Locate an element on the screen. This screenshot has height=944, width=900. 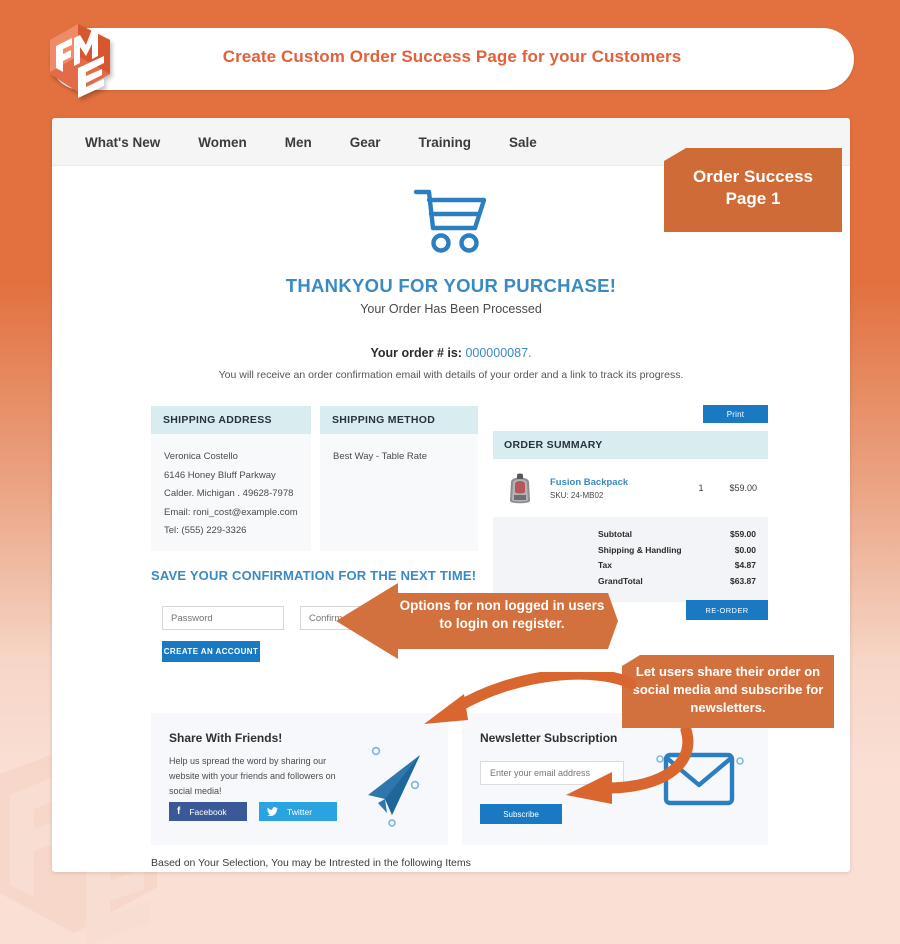
address-line: Calder. Michigan . 49628-7978 is located at coordinates (229, 494).